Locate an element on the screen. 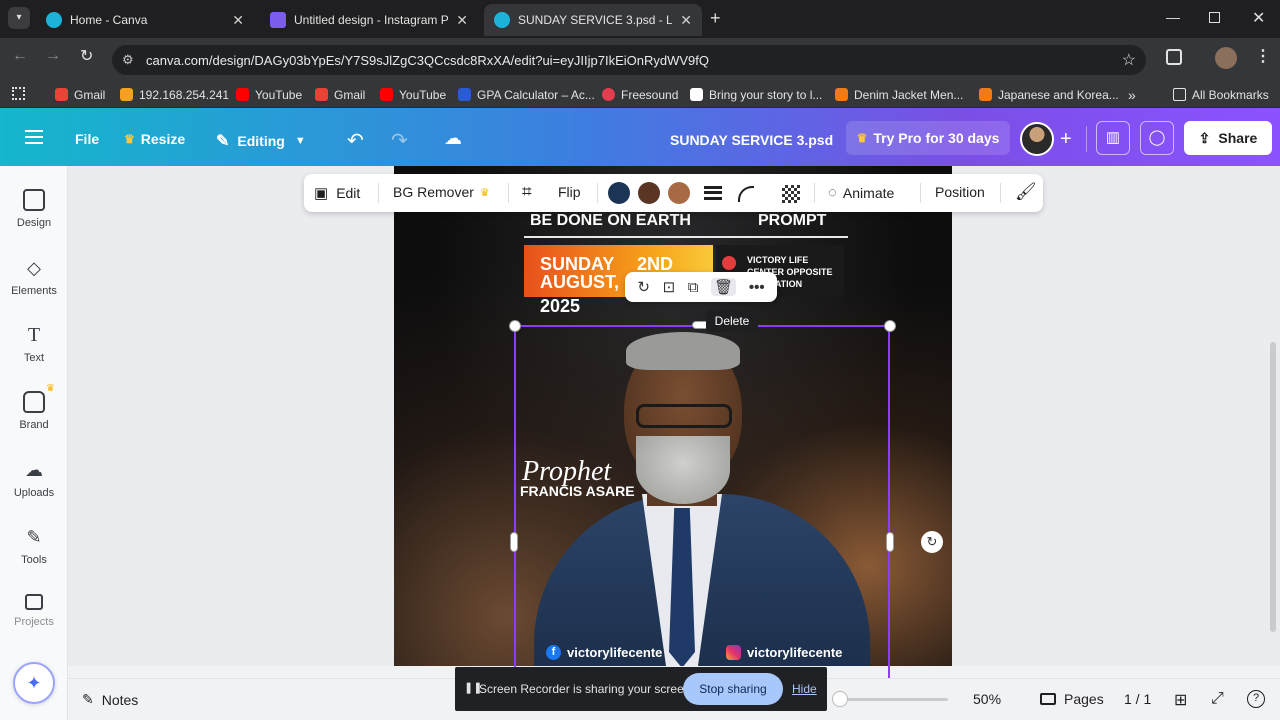  animate-button: ◌ Animate is located at coordinates (861, 192).